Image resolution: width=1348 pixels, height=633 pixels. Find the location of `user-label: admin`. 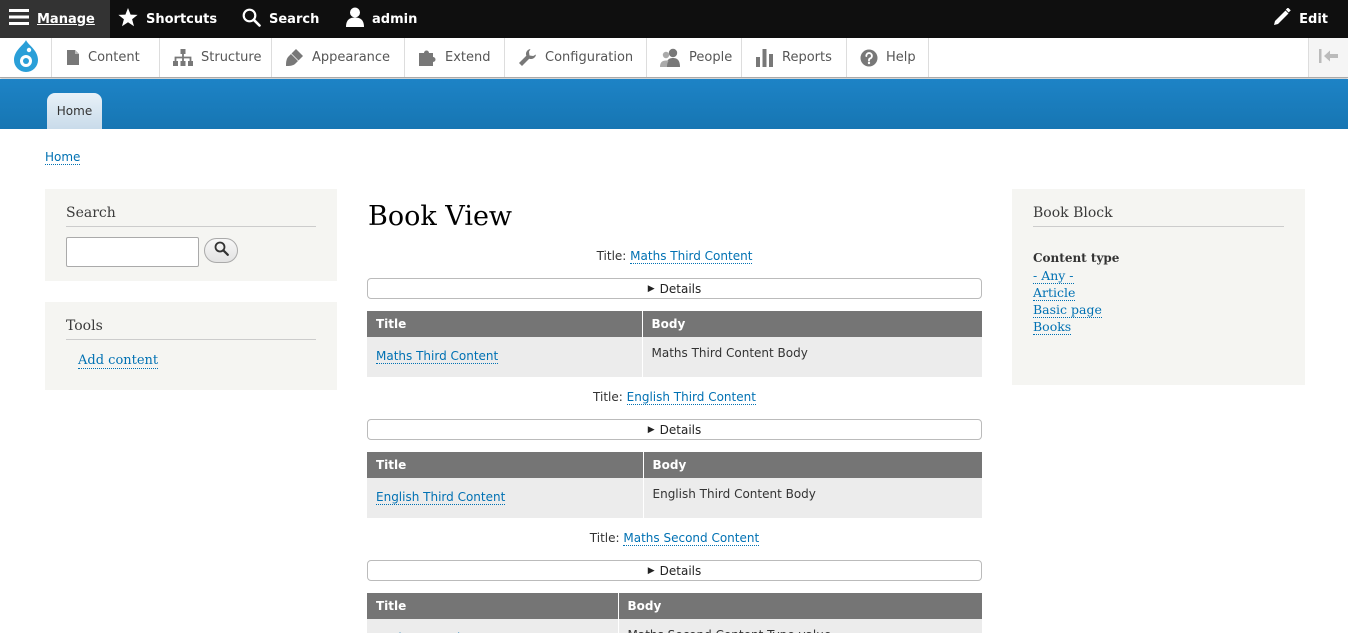

user-label: admin is located at coordinates (395, 19).